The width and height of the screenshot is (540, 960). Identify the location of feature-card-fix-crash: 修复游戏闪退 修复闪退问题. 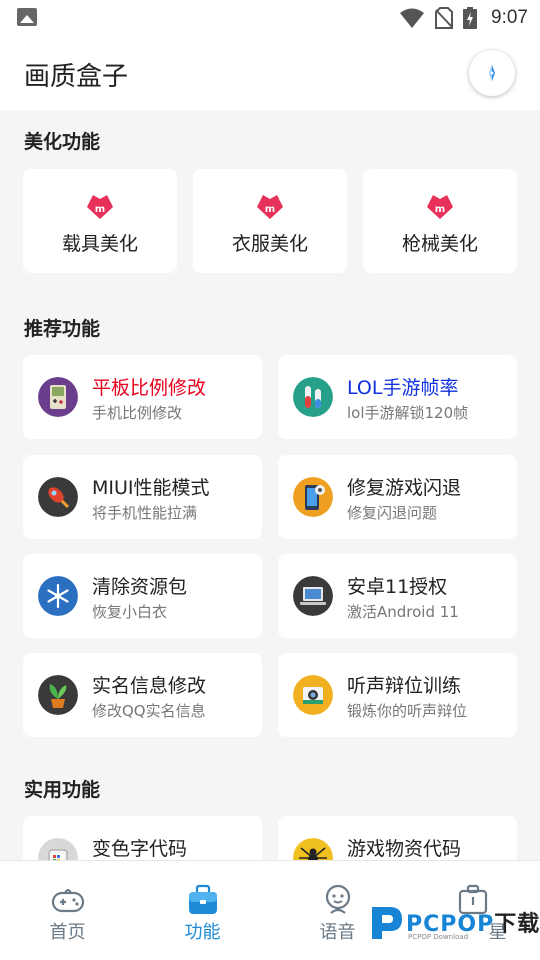
(397, 497).